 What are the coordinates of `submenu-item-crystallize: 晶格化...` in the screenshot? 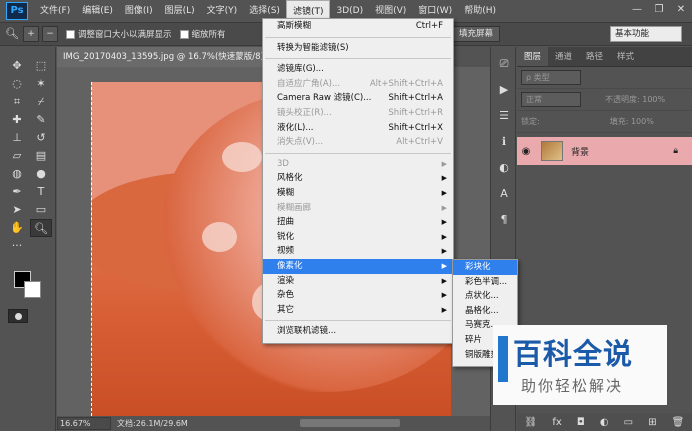 It's located at (485, 311).